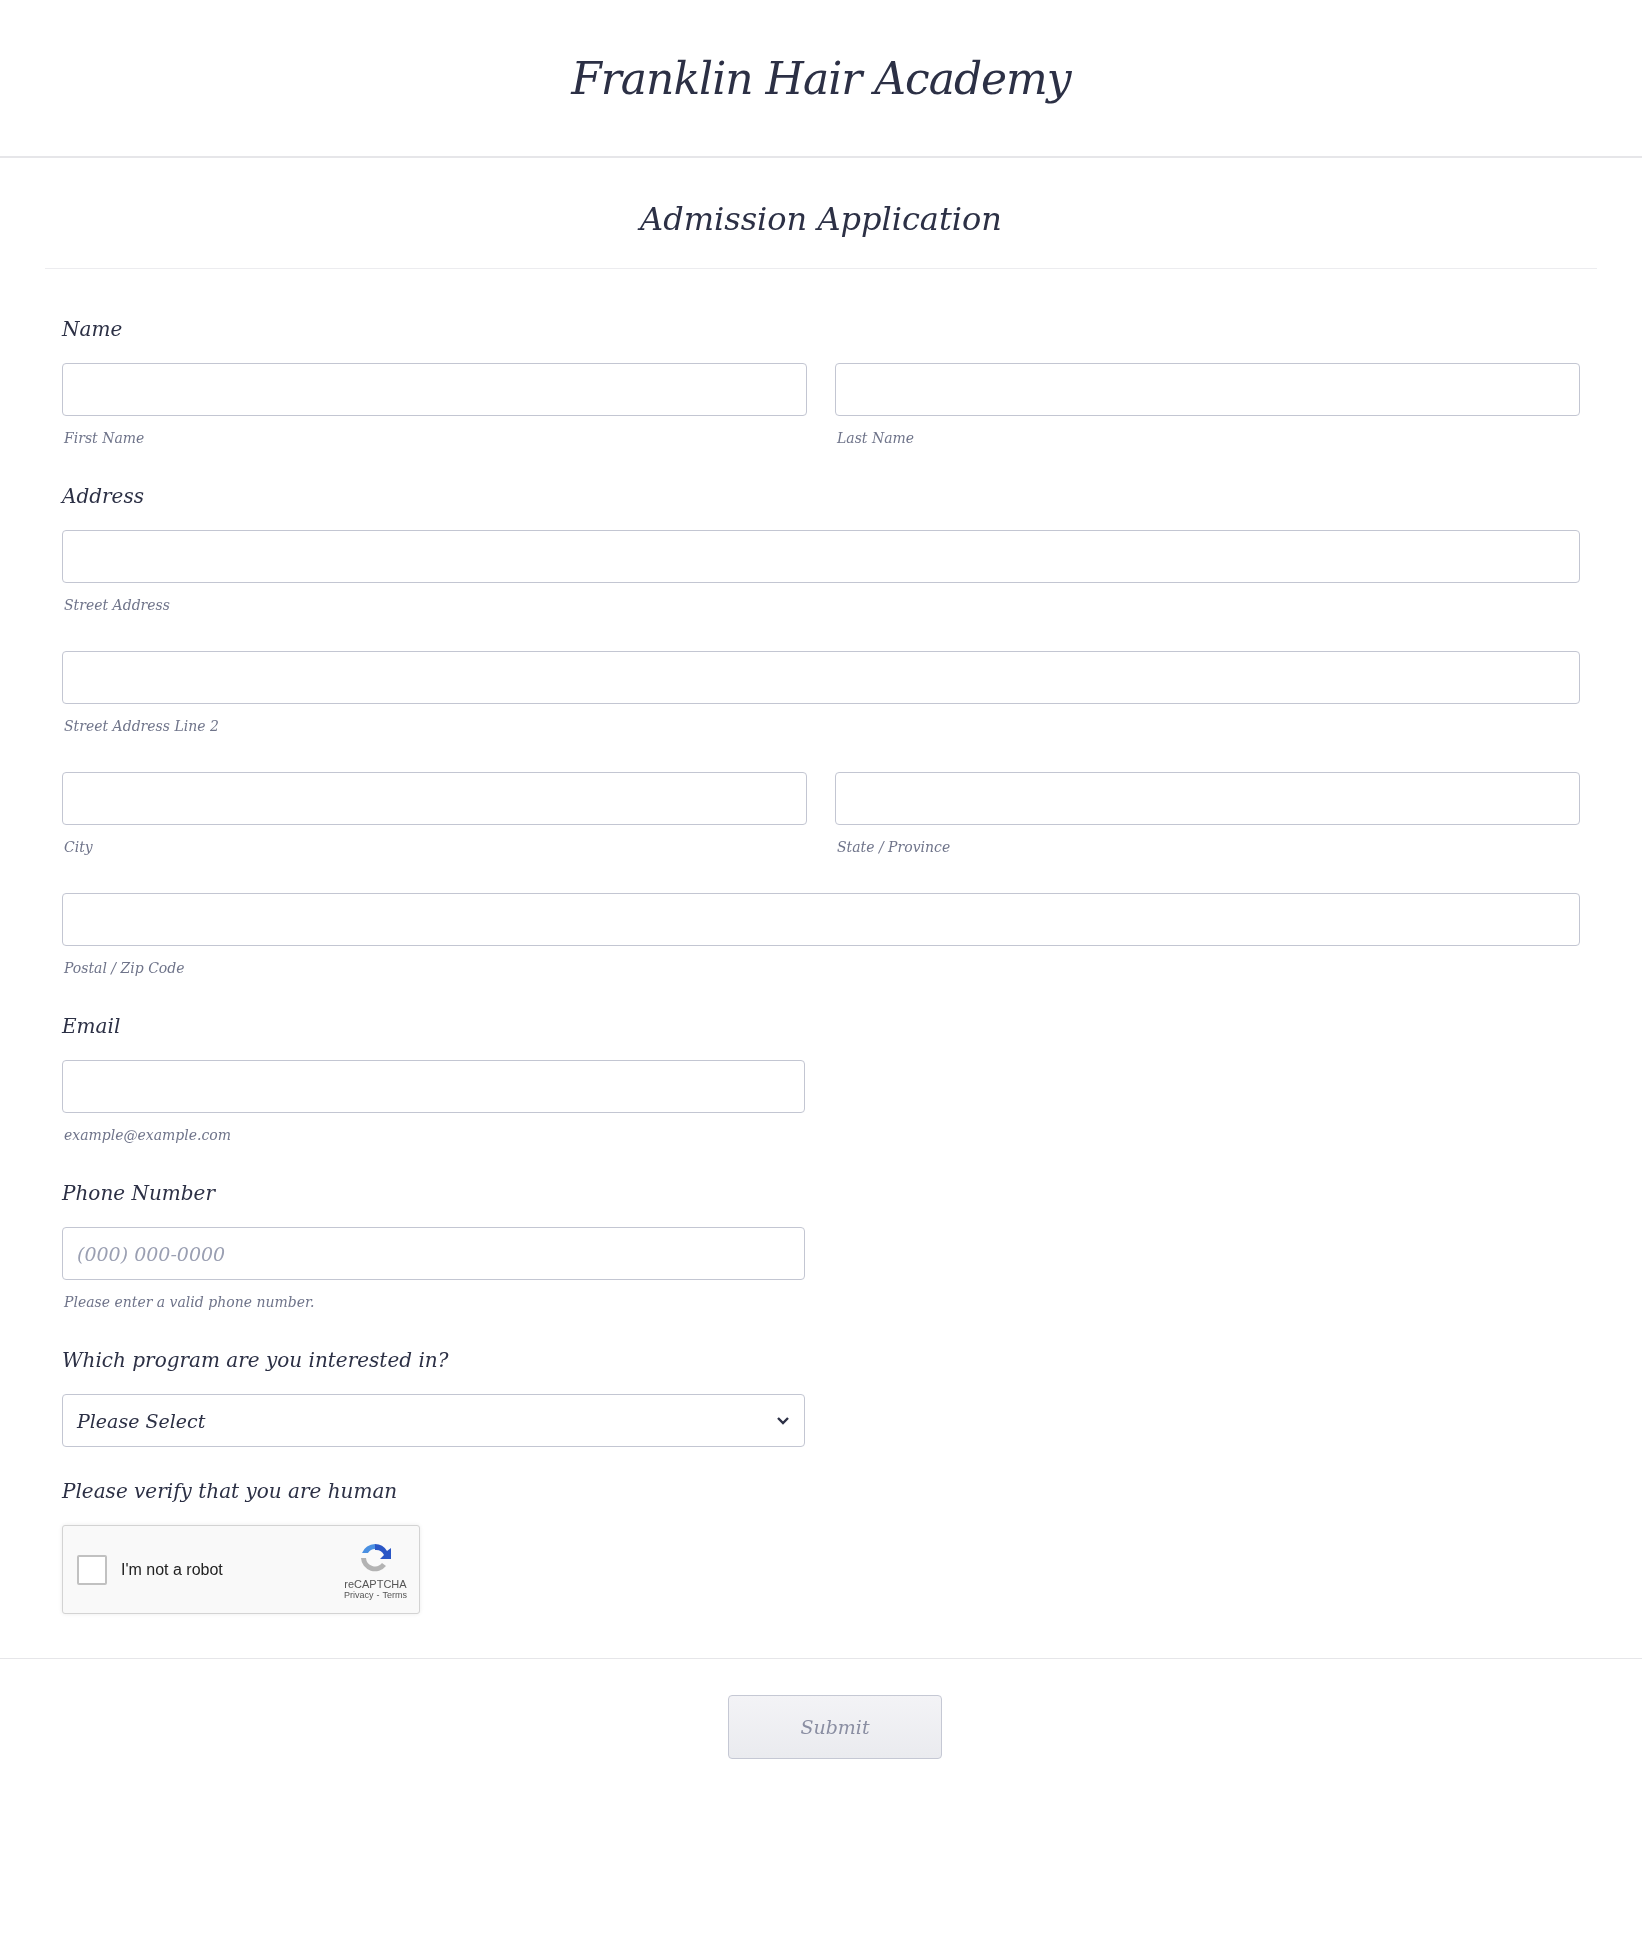  What do you see at coordinates (359, 1594) in the screenshot?
I see `privacy-link: Privacy` at bounding box center [359, 1594].